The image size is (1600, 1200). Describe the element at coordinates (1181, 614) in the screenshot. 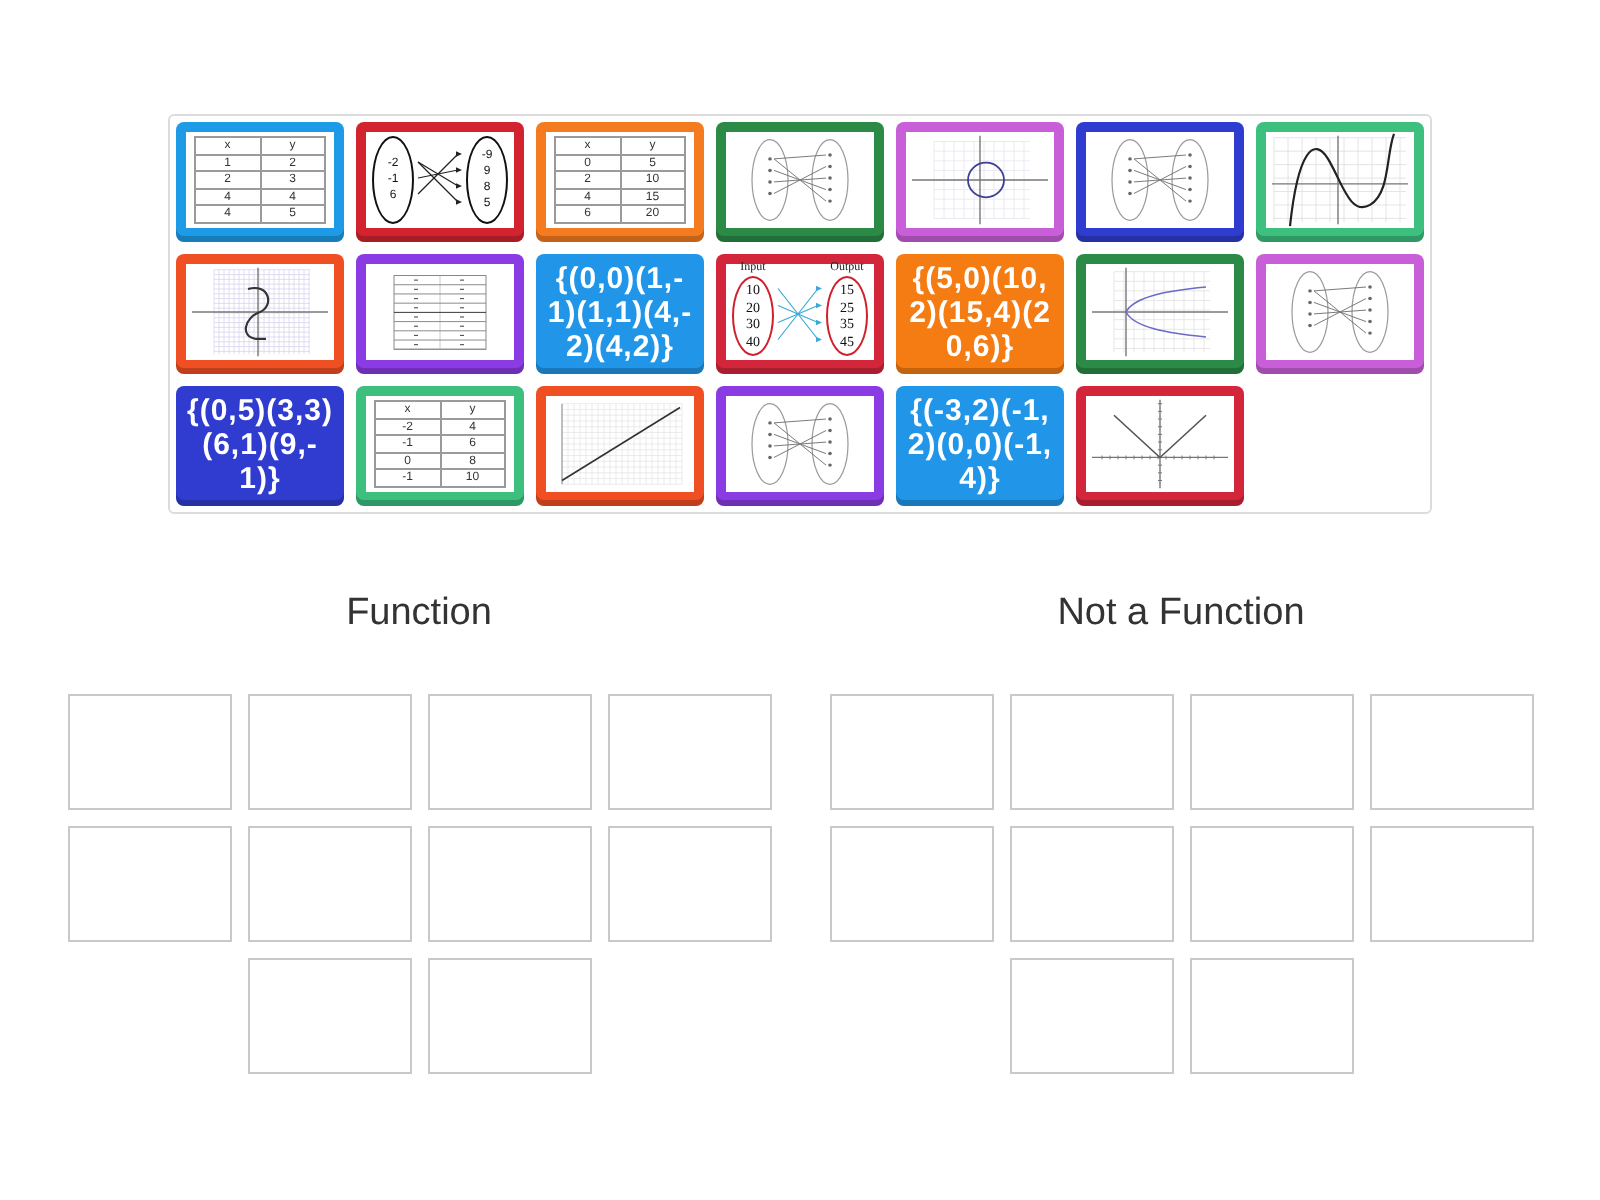

I see `group-title: Not a Function` at that location.